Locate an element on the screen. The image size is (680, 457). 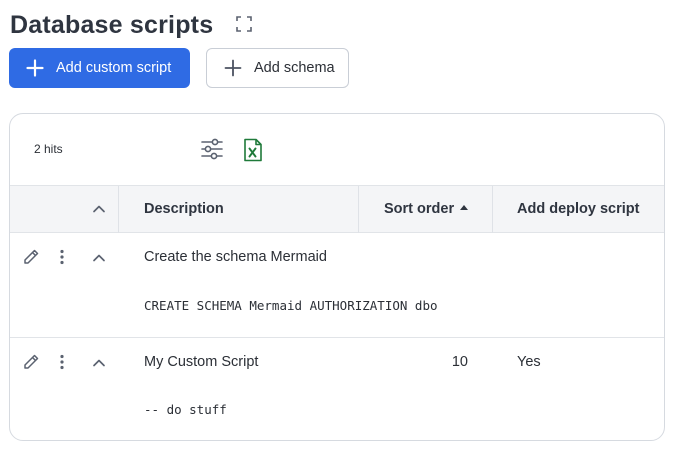
collapse-all-chevron-icon is located at coordinates (99, 209).